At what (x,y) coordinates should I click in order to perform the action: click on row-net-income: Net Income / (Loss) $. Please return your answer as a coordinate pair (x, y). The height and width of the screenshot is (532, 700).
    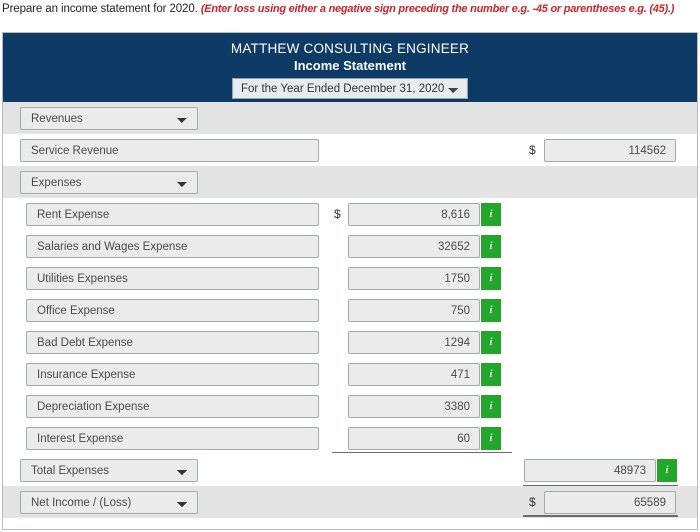
    Looking at the image, I should click on (350, 502).